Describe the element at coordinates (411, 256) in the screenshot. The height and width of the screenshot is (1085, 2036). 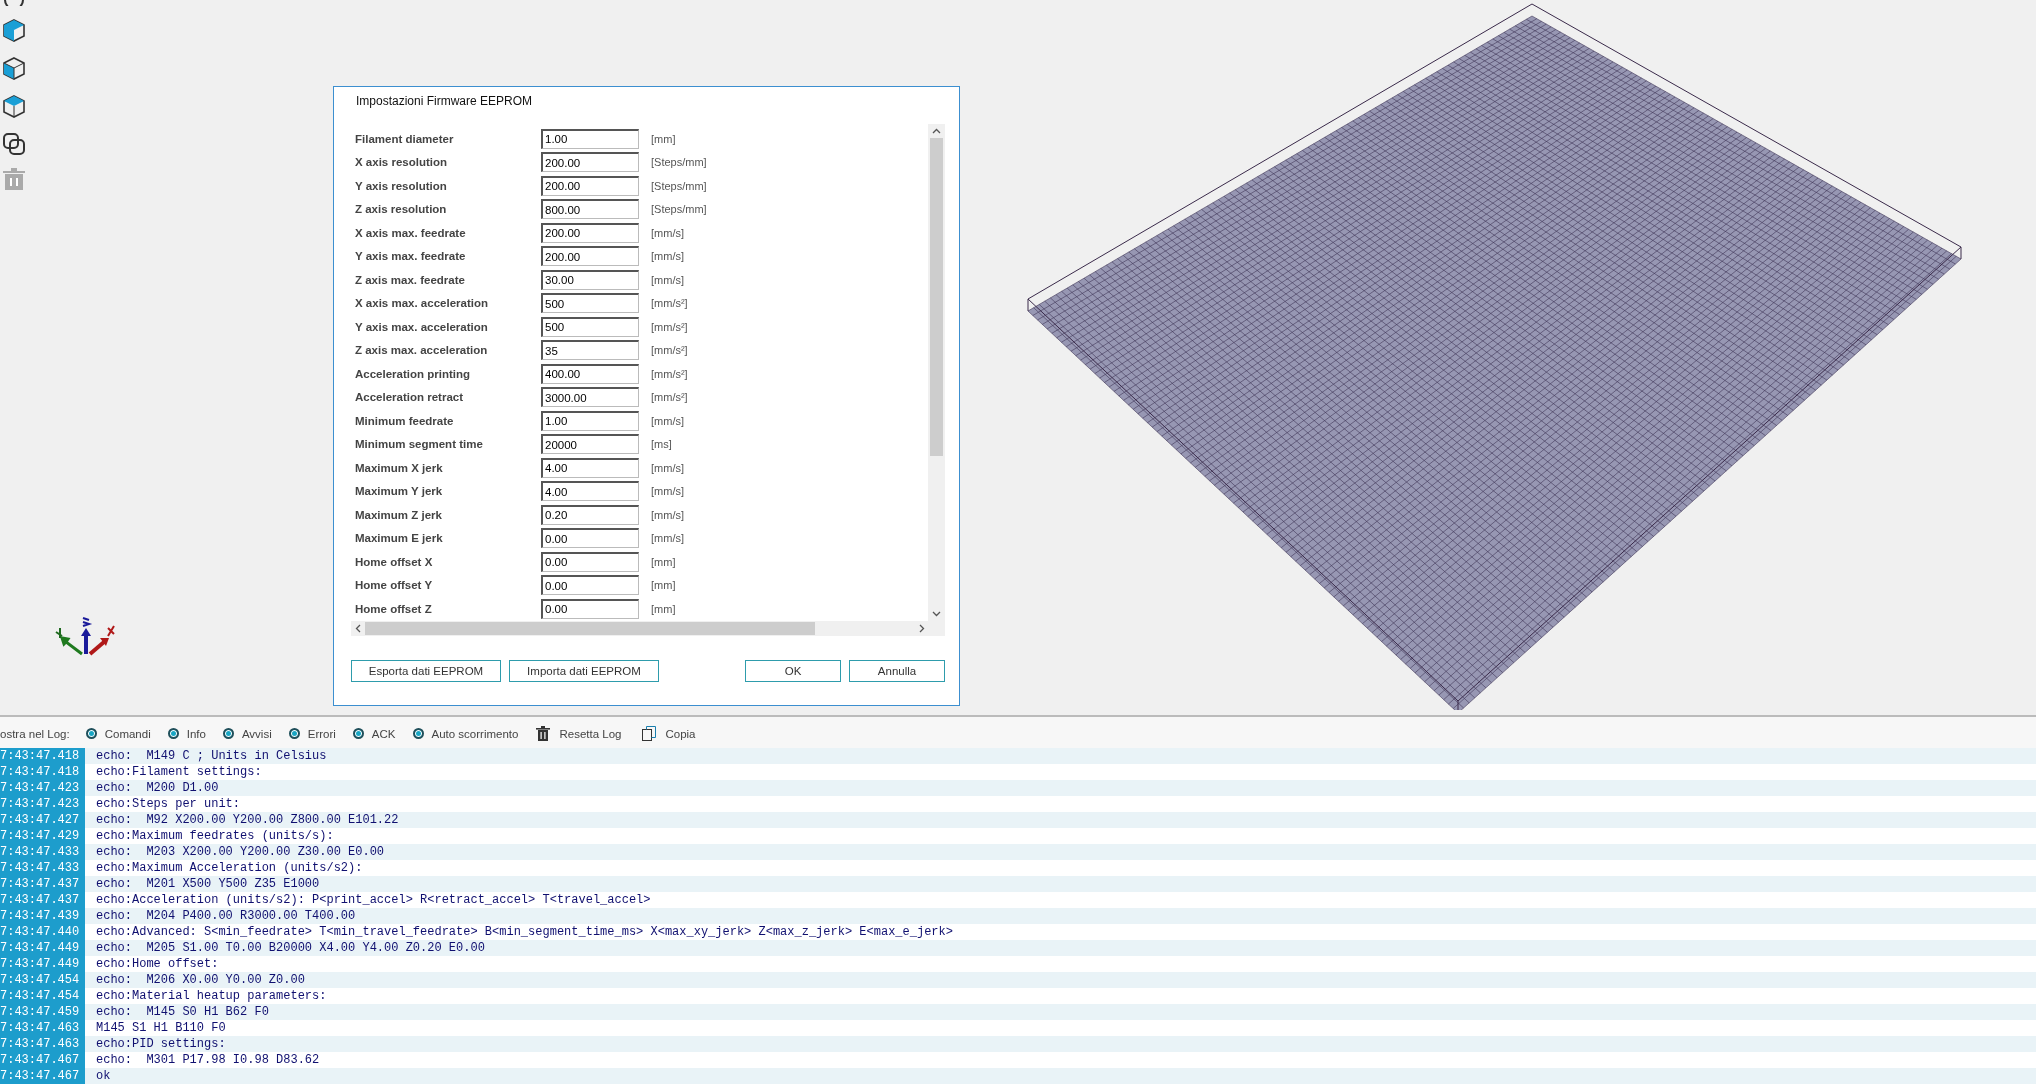
I see `setting-label: Y axis max. feedrate` at that location.